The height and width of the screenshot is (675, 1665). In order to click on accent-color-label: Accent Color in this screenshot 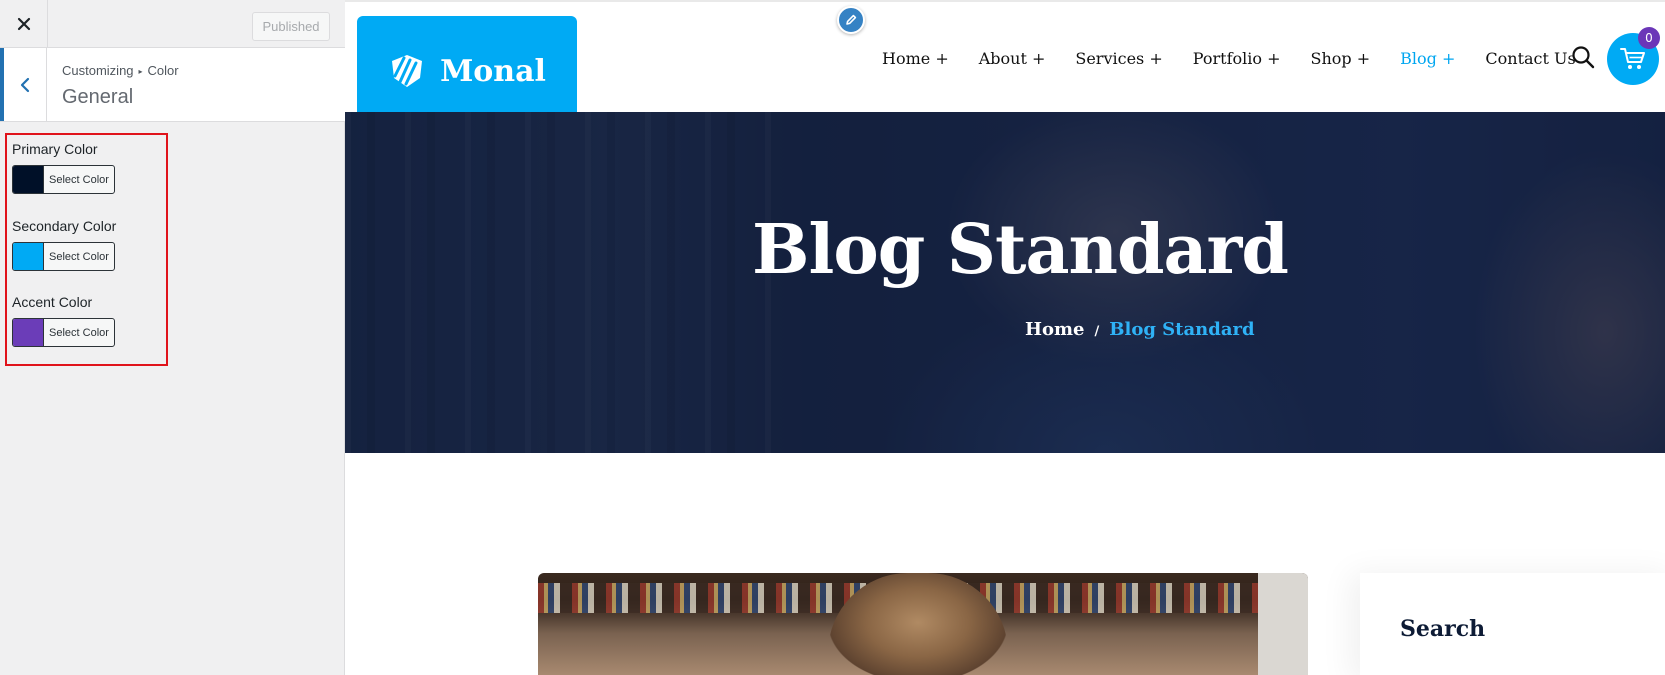, I will do `click(52, 302)`.